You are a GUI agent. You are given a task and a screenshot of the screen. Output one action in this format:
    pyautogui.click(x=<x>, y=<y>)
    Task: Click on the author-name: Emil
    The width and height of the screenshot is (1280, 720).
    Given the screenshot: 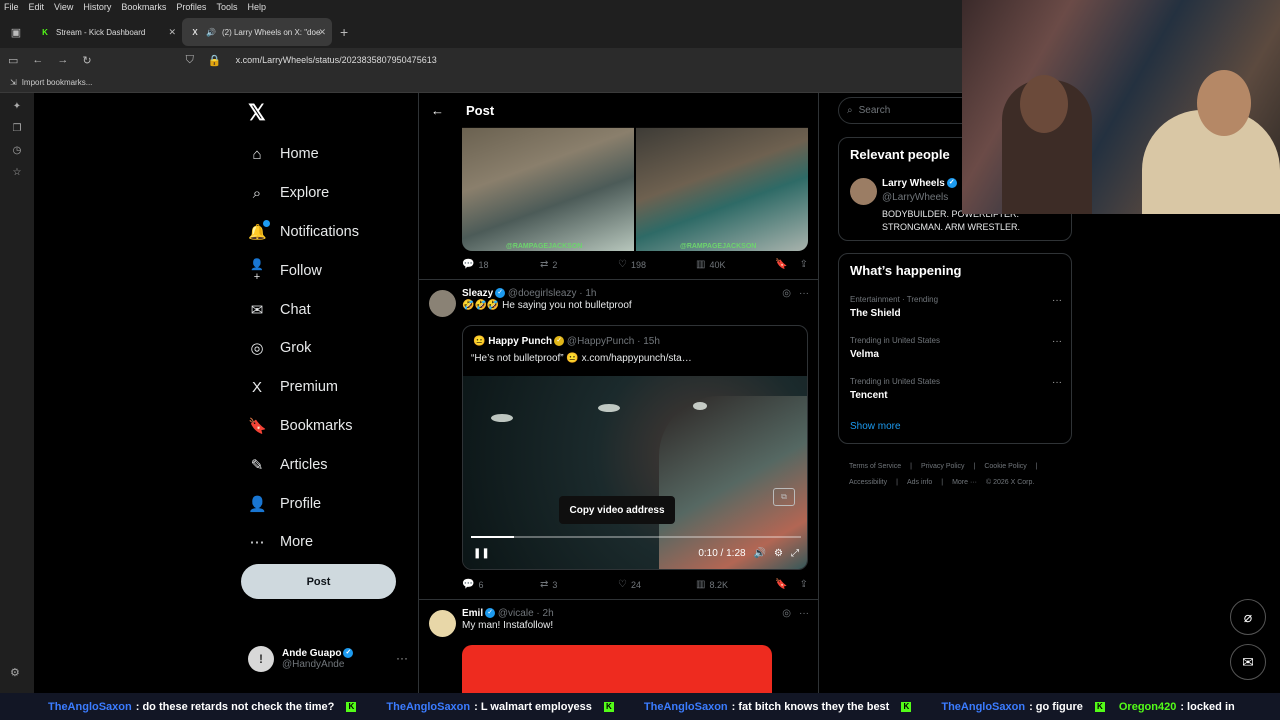 What is the action you would take?
    pyautogui.click(x=472, y=613)
    